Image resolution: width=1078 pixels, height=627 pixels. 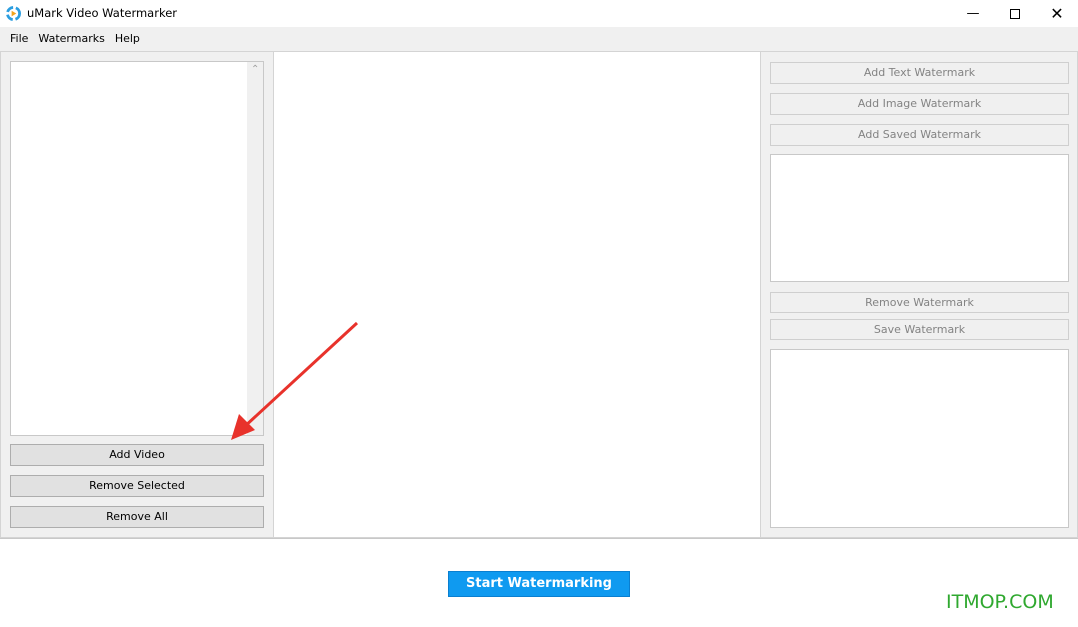 What do you see at coordinates (255, 69) in the screenshot?
I see `scroll-up-icon: ⌃` at bounding box center [255, 69].